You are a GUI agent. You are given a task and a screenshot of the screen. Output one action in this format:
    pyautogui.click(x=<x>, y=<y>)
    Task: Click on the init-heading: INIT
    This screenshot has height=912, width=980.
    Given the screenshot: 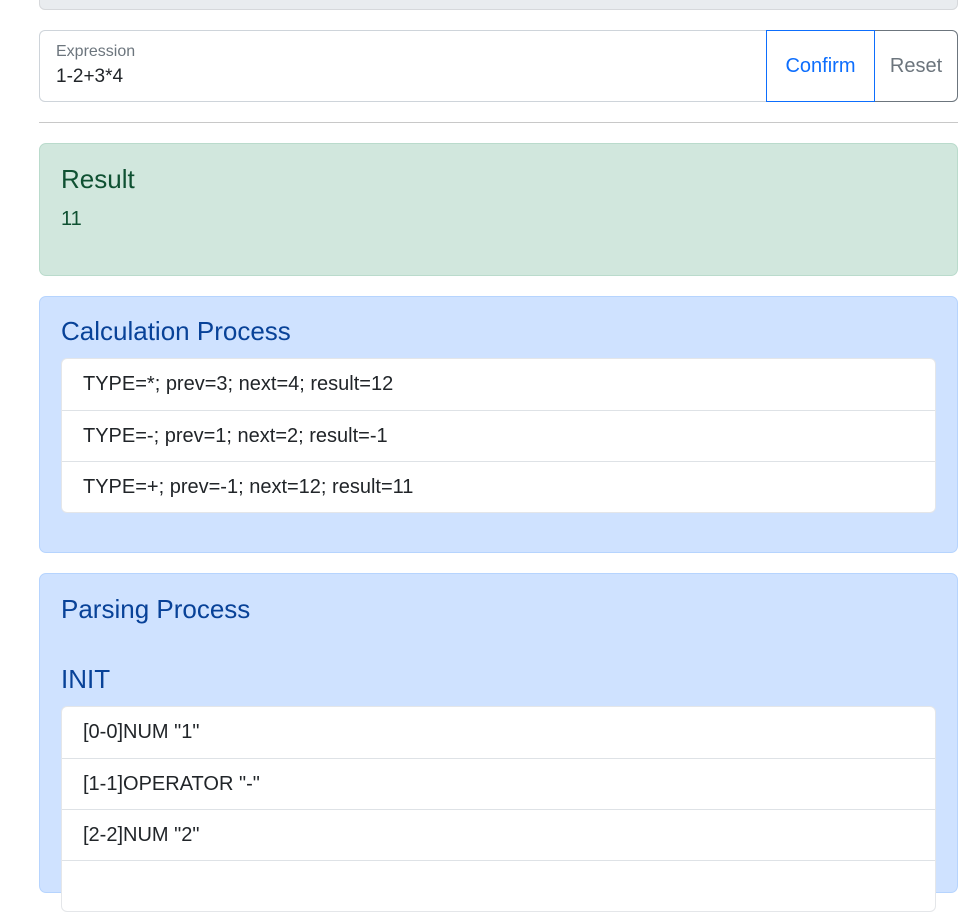 What is the action you would take?
    pyautogui.click(x=86, y=679)
    